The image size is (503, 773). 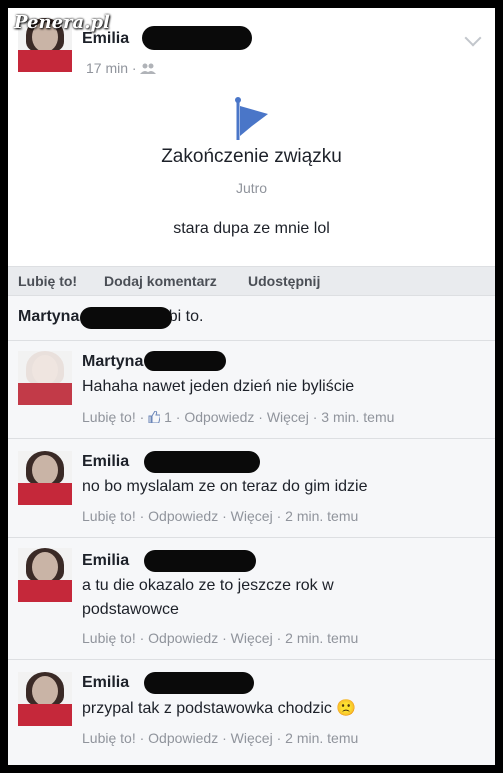 I want to click on sad-face-emoji: 🙁, so click(x=346, y=707).